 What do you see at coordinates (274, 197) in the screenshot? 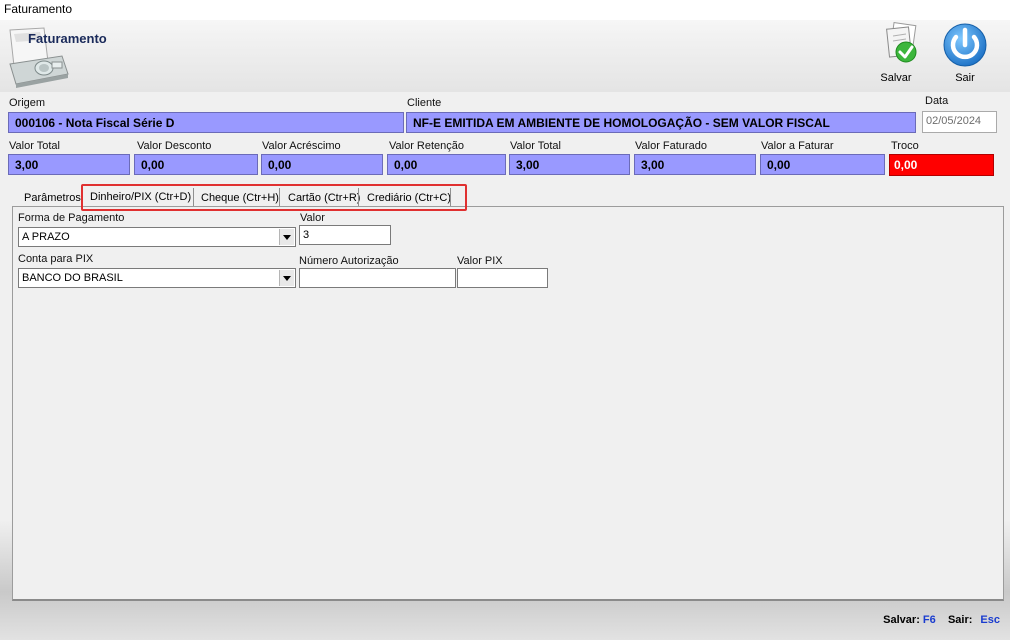
I see `tab-highlight-box` at bounding box center [274, 197].